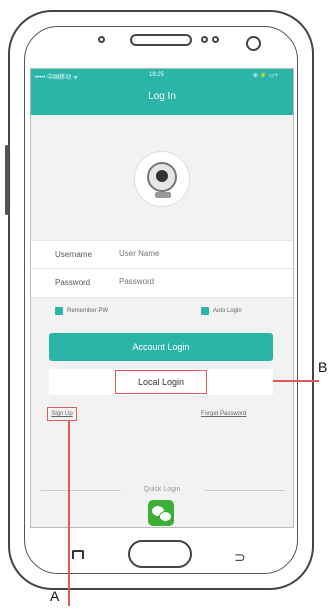 This screenshot has height=608, width=332. I want to click on carrier-signal: ••••• 中国移动 ᯤ, so click(57, 78).